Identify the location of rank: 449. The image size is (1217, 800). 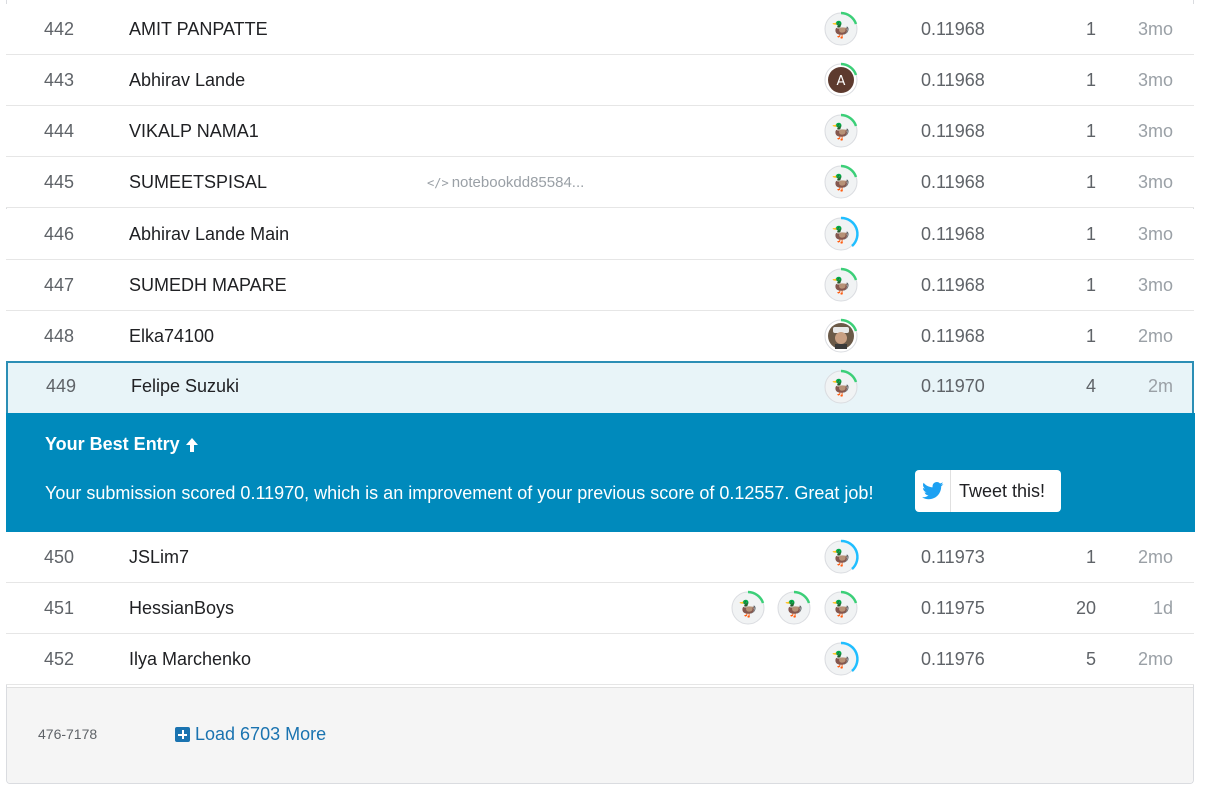
(61, 386).